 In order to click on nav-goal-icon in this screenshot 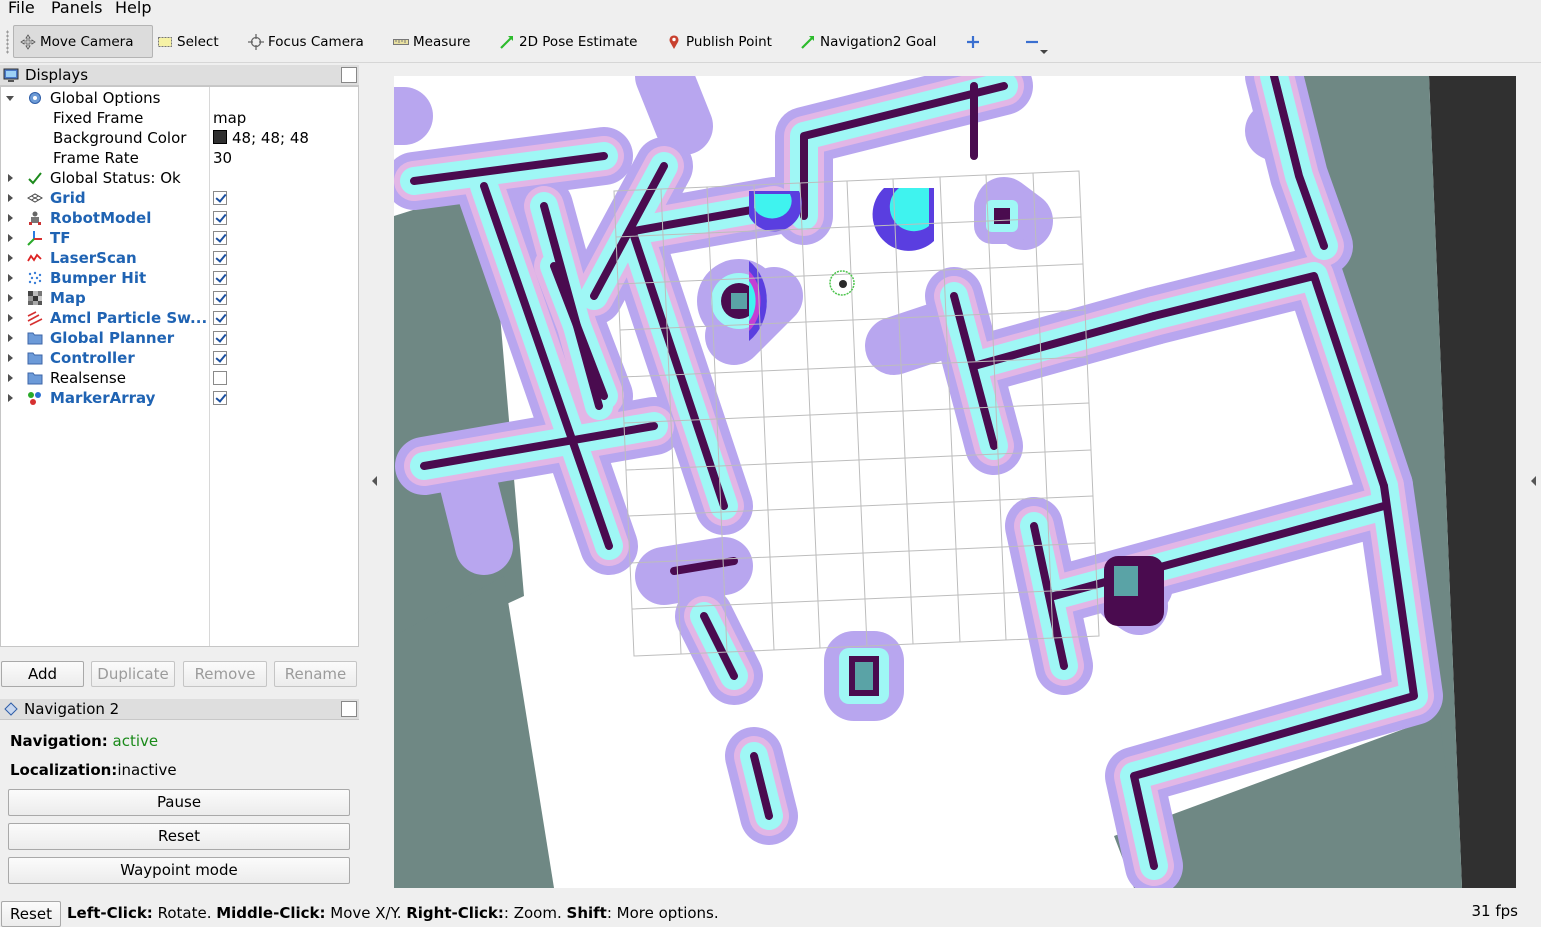, I will do `click(807, 42)`.